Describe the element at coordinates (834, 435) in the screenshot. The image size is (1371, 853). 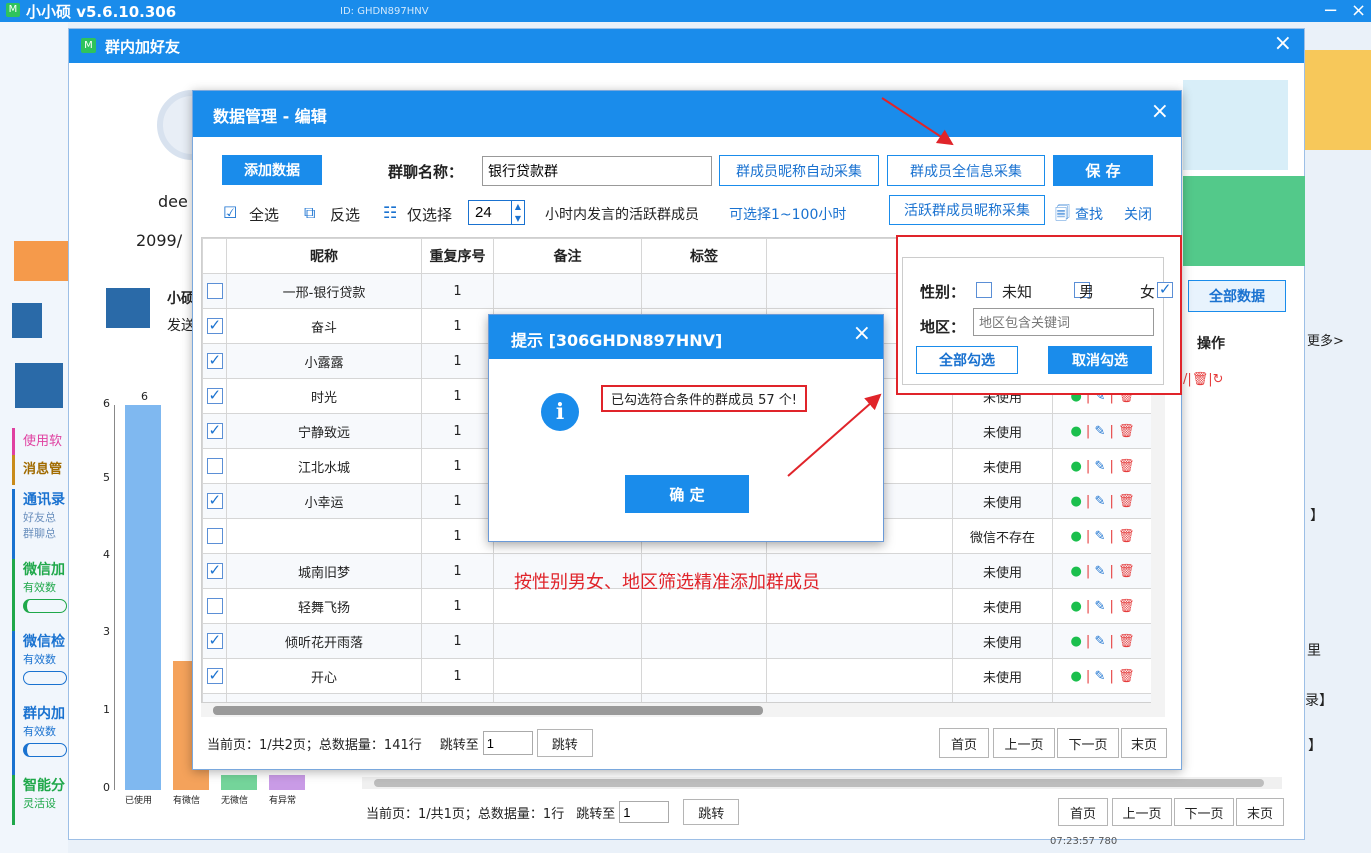
I see `arrow-to-filter` at that location.